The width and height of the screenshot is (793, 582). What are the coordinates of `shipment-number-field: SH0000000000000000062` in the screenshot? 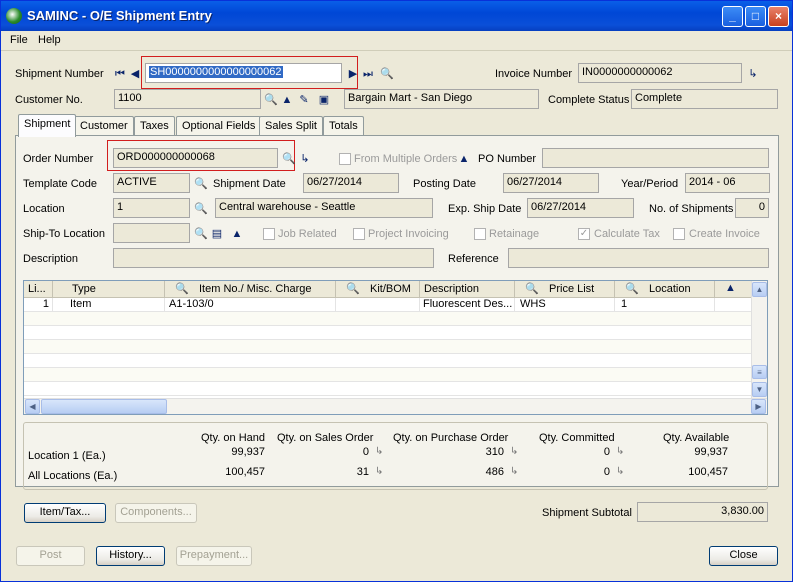 It's located at (243, 73).